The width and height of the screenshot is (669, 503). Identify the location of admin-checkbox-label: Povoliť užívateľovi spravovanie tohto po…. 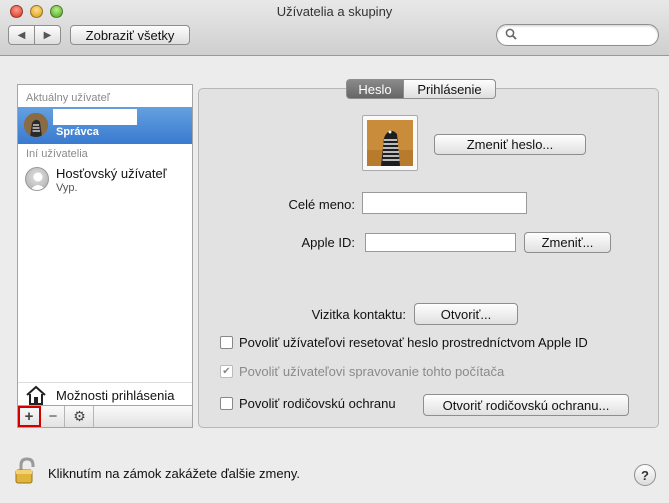
(372, 371).